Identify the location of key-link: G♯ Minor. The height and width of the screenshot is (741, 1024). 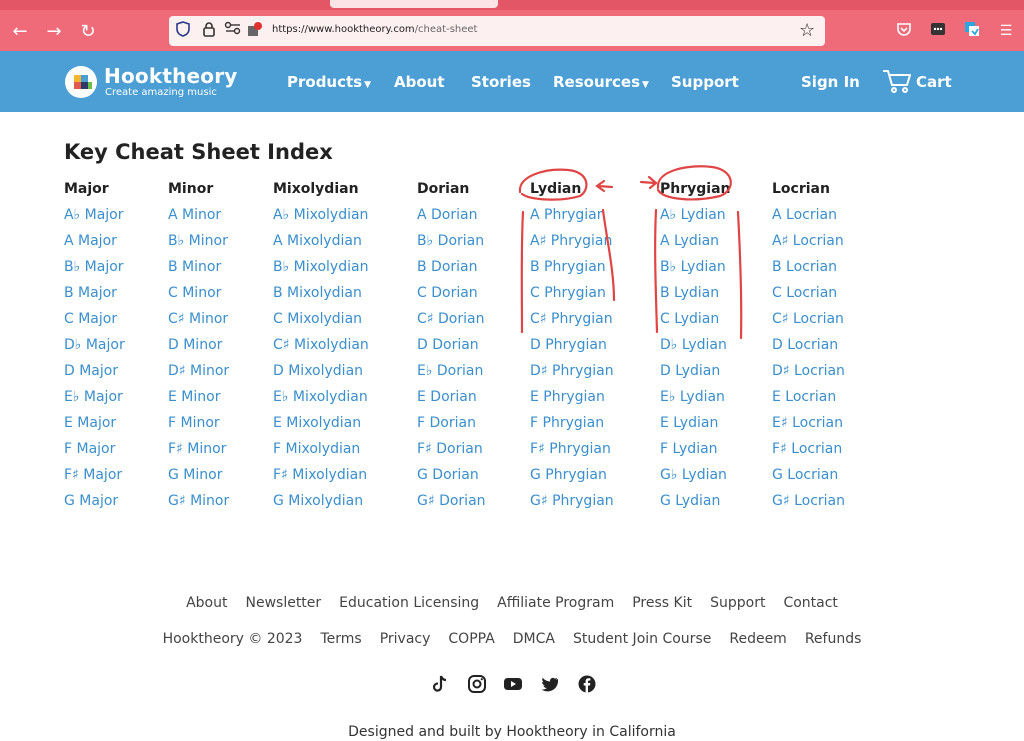
(198, 501).